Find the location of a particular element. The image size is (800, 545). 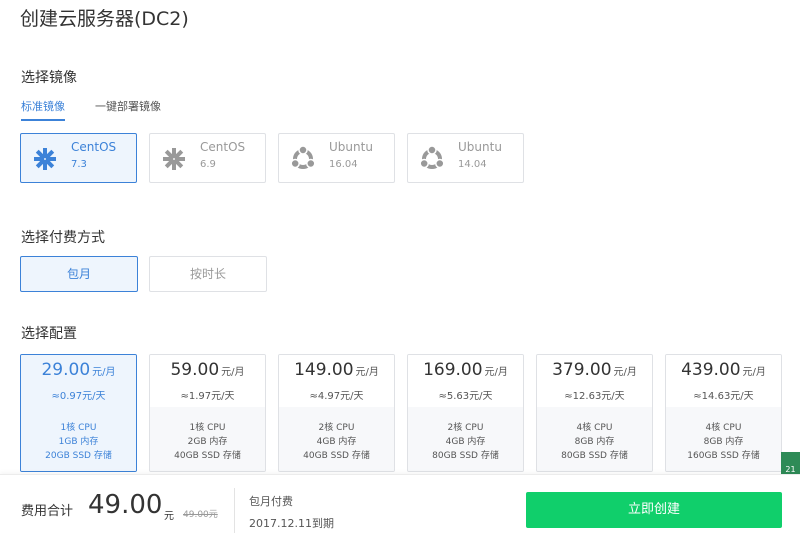

plan-price: 379.00 is located at coordinates (582, 370).